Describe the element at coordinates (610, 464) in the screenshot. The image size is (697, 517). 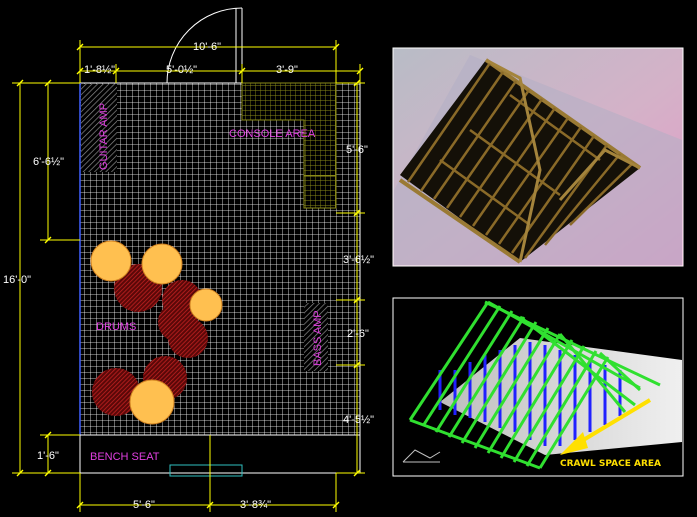
I see `crawl-space-label: CRAWL SPACE AREA` at that location.